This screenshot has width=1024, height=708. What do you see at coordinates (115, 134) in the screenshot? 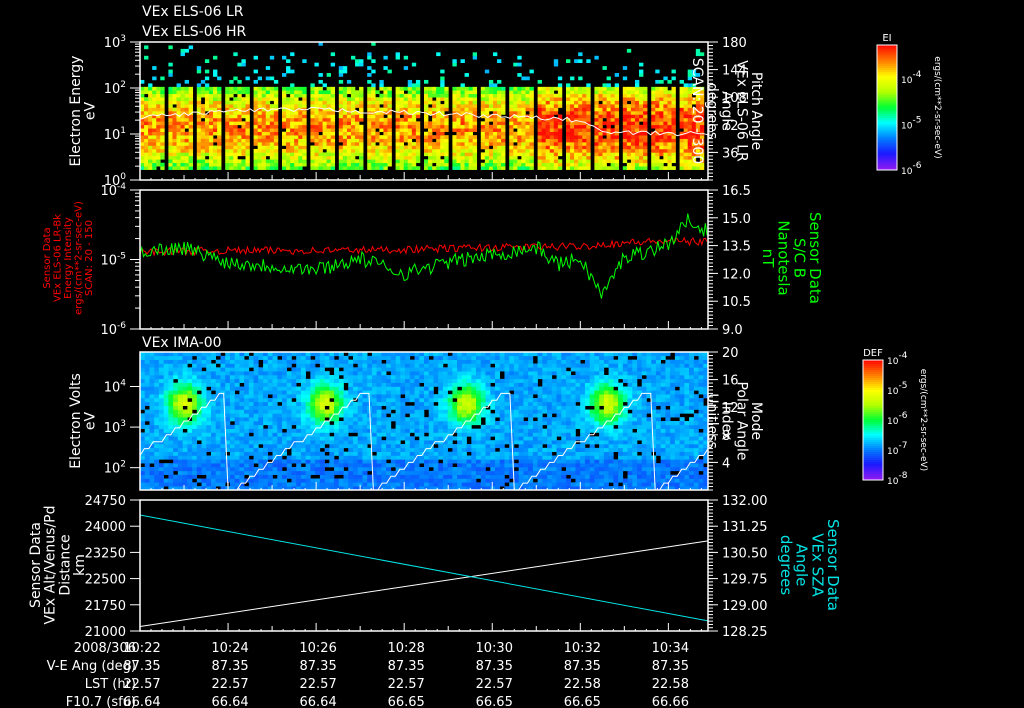
I see `y-tick-label: 101` at bounding box center [115, 134].